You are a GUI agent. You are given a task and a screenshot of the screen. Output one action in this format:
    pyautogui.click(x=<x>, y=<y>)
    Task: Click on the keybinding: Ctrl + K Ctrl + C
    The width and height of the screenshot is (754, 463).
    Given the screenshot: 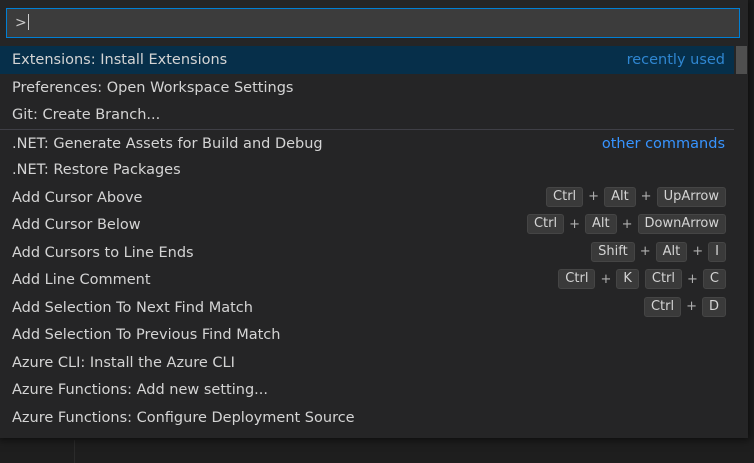 What is the action you would take?
    pyautogui.click(x=642, y=279)
    